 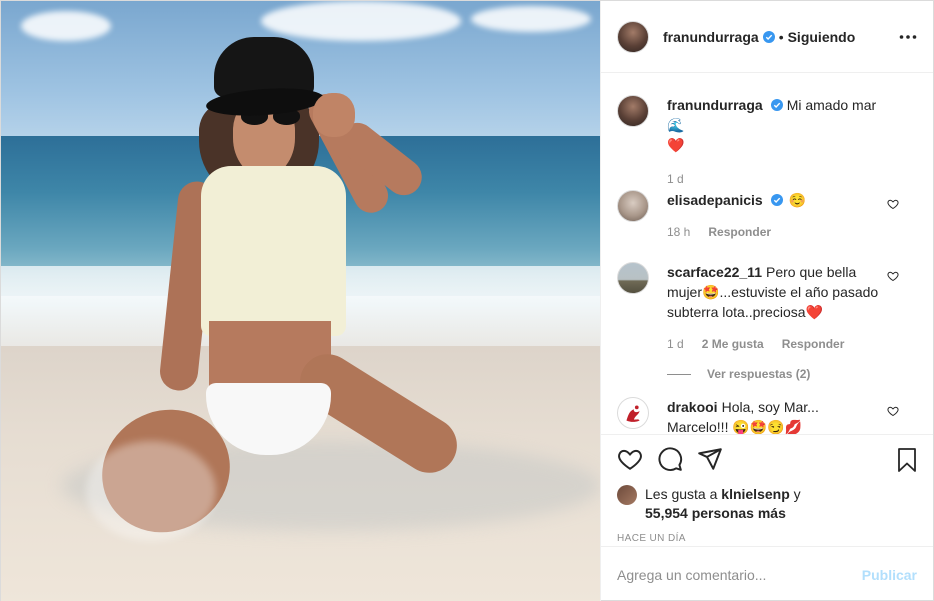 What do you see at coordinates (759, 374) in the screenshot?
I see `view-replies-label: Ver respuestas (2)` at bounding box center [759, 374].